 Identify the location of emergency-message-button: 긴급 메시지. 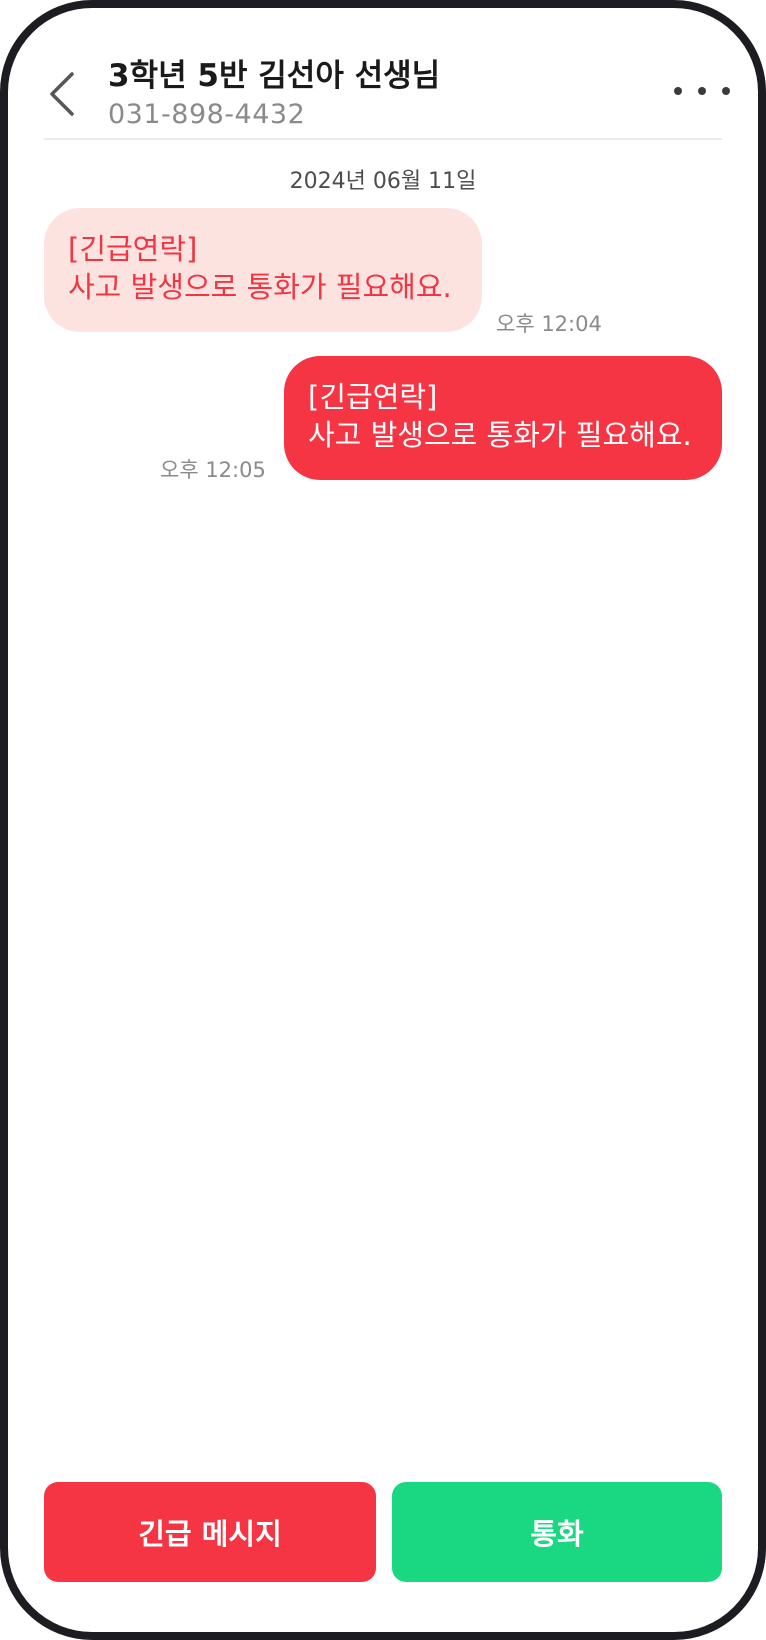
(210, 1532).